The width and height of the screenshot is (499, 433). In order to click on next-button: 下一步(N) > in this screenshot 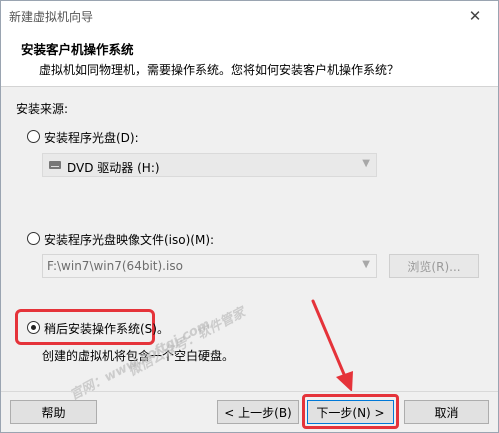, I will do `click(350, 412)`.